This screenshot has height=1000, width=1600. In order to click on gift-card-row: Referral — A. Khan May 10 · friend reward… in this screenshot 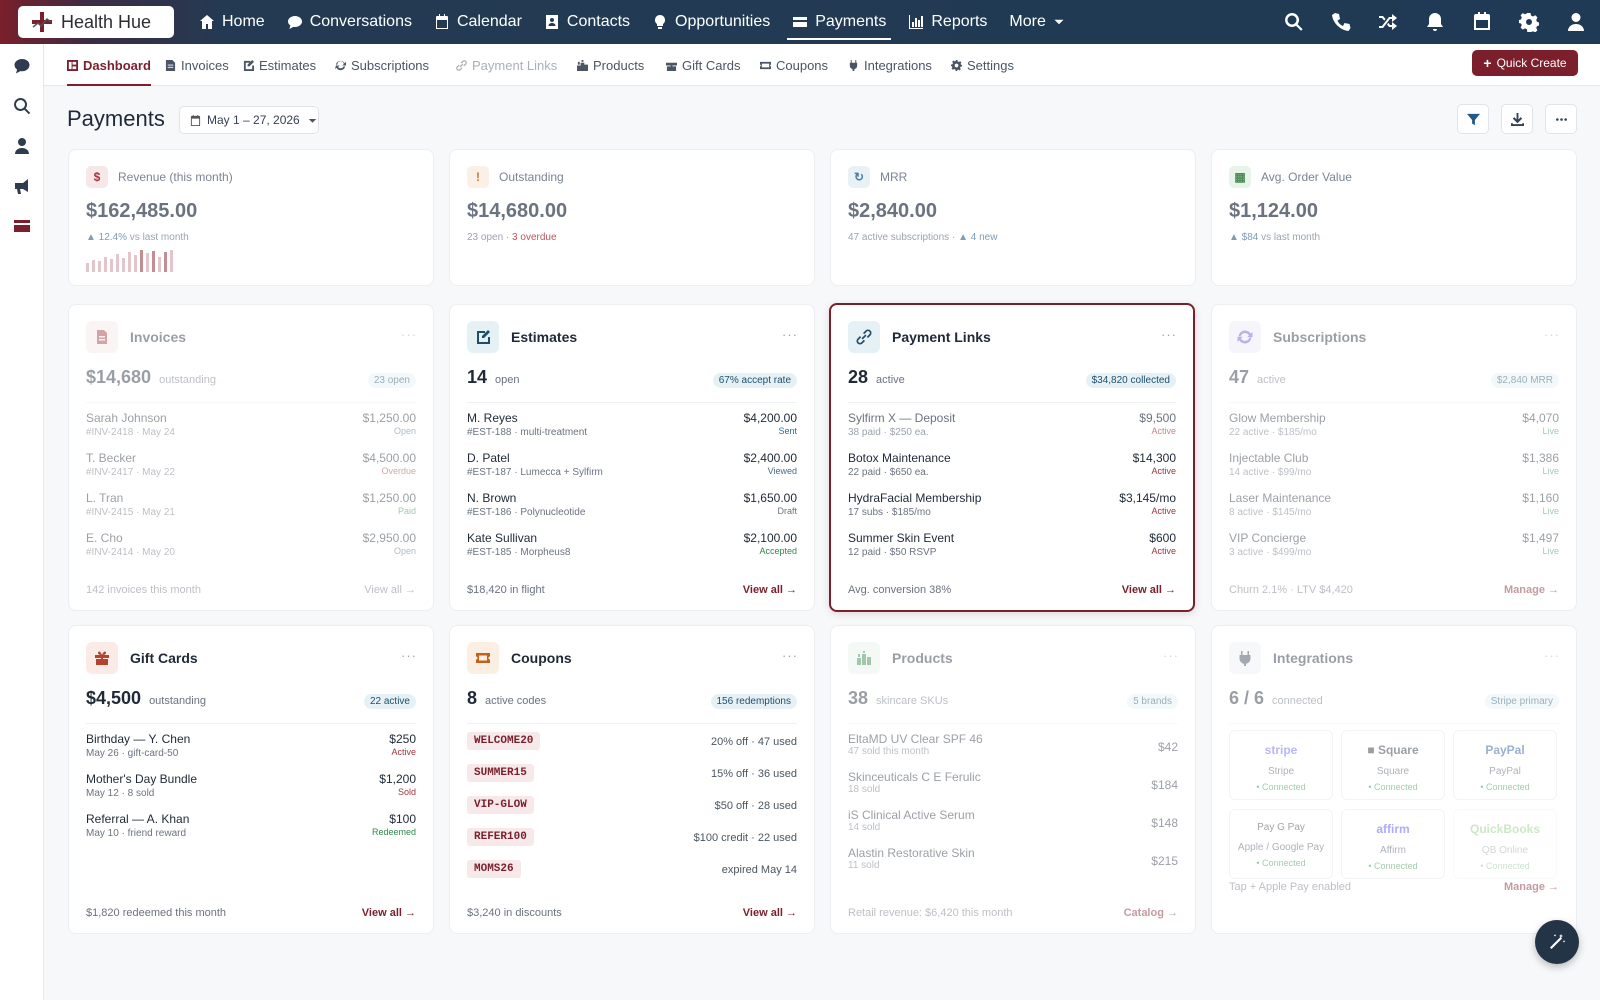, I will do `click(251, 832)`.